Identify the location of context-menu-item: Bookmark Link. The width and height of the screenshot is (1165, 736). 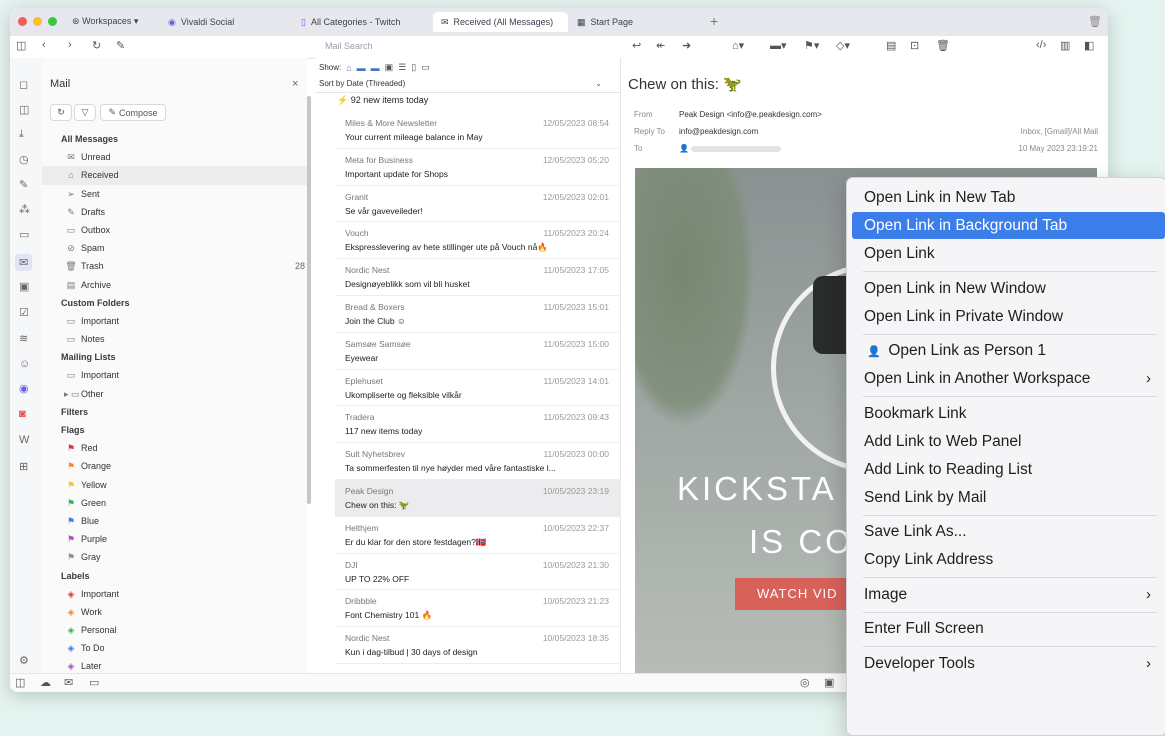
(1008, 413).